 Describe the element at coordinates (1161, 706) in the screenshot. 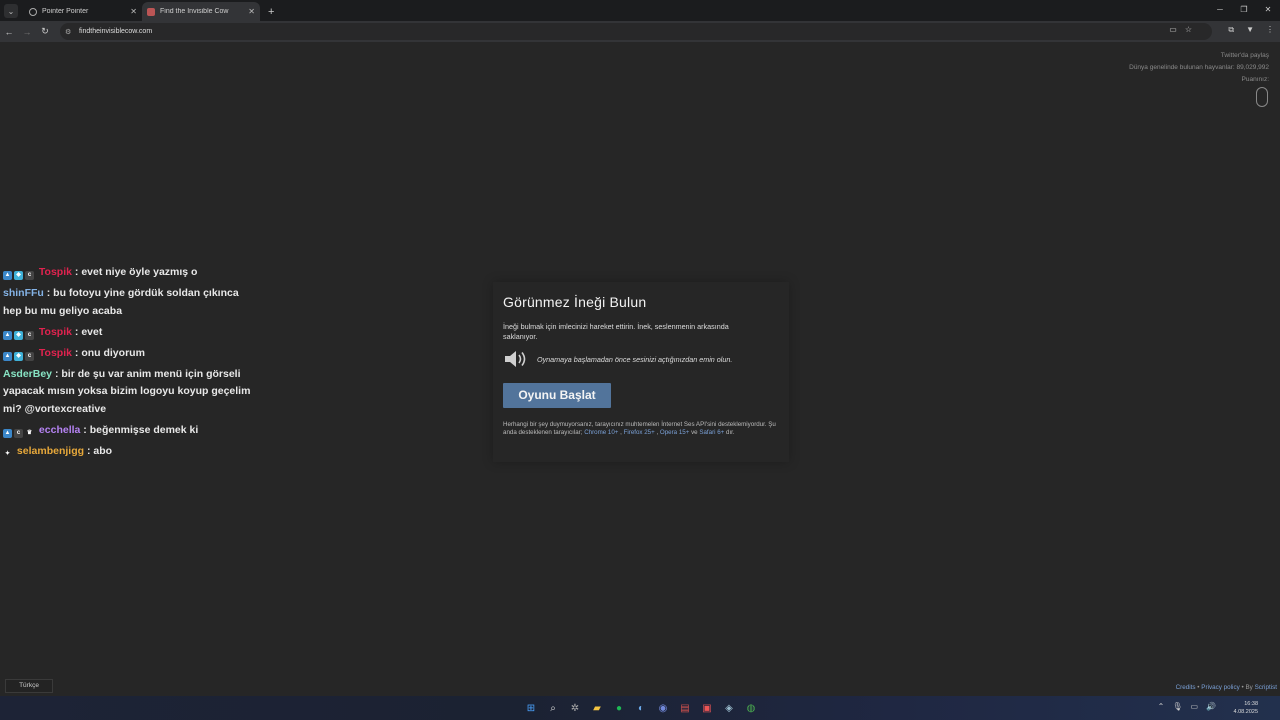

I see `tray-overflow-icon: ⌃` at that location.